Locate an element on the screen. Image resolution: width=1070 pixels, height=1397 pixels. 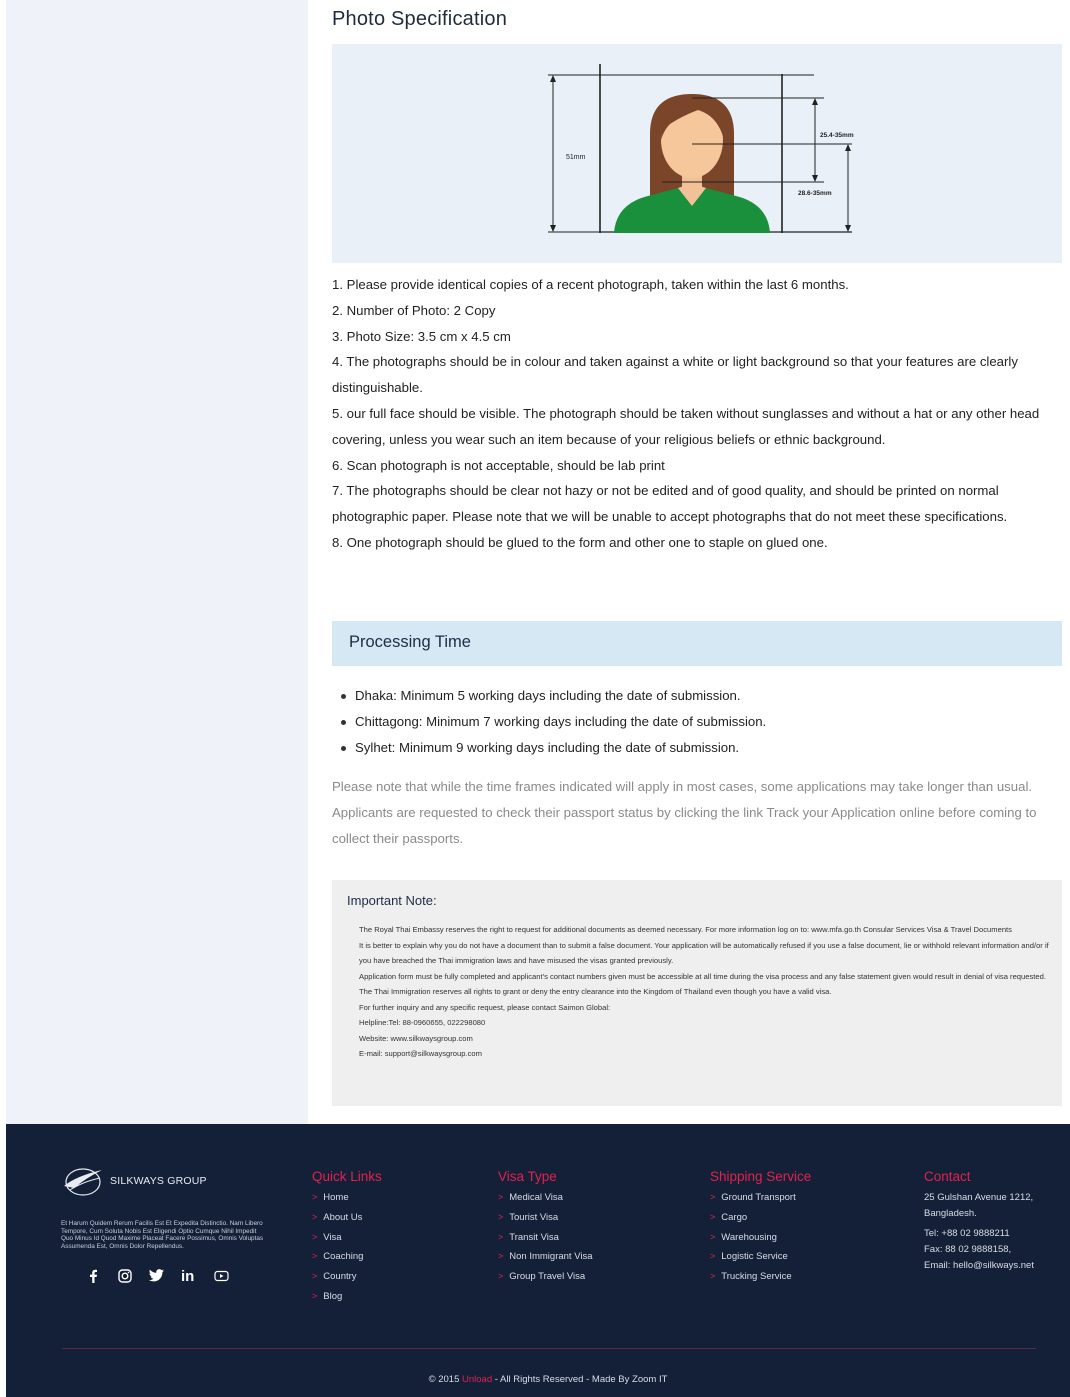
contact-email: Email: hello@silkways.net is located at coordinates (994, 1266).